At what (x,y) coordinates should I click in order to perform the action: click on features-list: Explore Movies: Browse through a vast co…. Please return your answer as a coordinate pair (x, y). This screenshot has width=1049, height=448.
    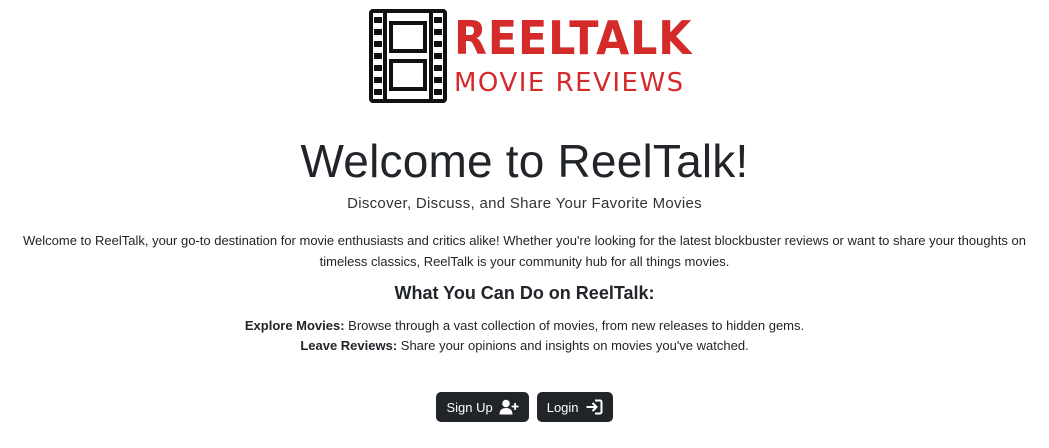
    Looking at the image, I should click on (524, 336).